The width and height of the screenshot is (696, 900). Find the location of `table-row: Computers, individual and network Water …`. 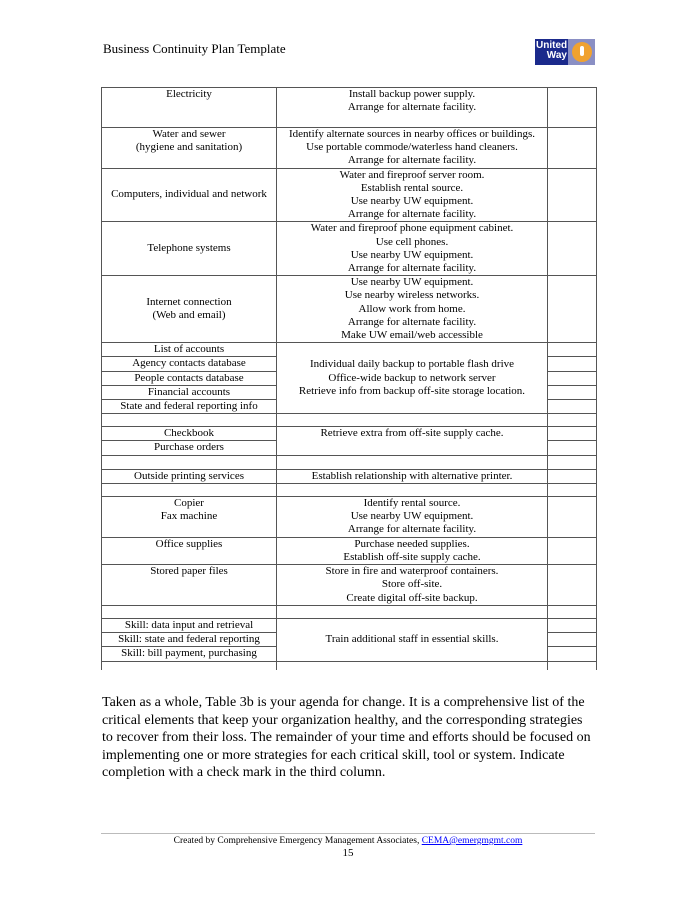

table-row: Computers, individual and network Water … is located at coordinates (349, 195).